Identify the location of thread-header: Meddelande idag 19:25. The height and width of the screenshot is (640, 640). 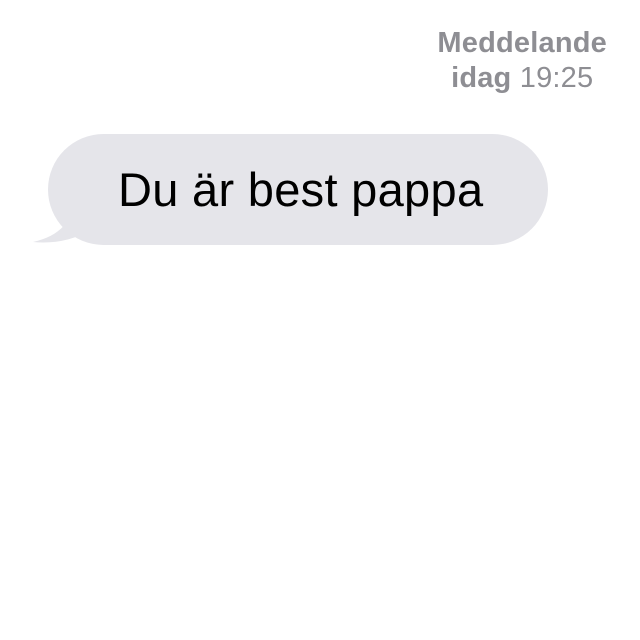
(522, 61).